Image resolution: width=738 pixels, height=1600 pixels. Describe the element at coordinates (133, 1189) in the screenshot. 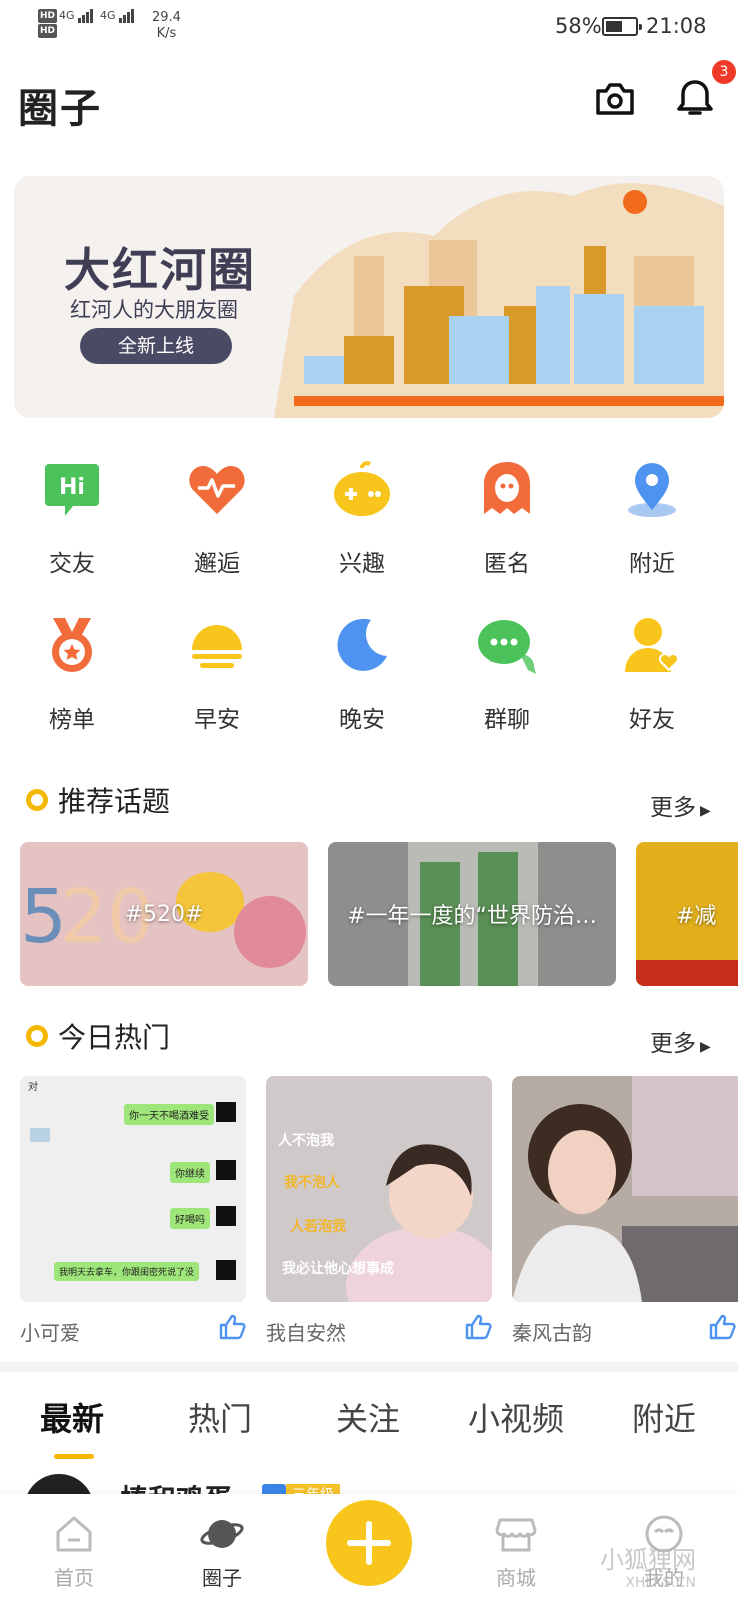

I see `hot-post-image: 对 你一天不喝酒难受 你继续 好喝吗 我明天去拿车，你跟闺密死说了没` at that location.